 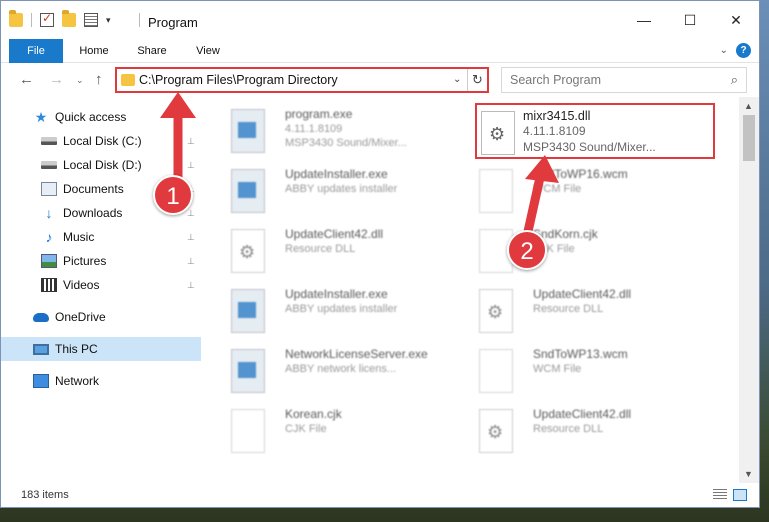 I want to click on minimize-button: —, so click(x=644, y=20).